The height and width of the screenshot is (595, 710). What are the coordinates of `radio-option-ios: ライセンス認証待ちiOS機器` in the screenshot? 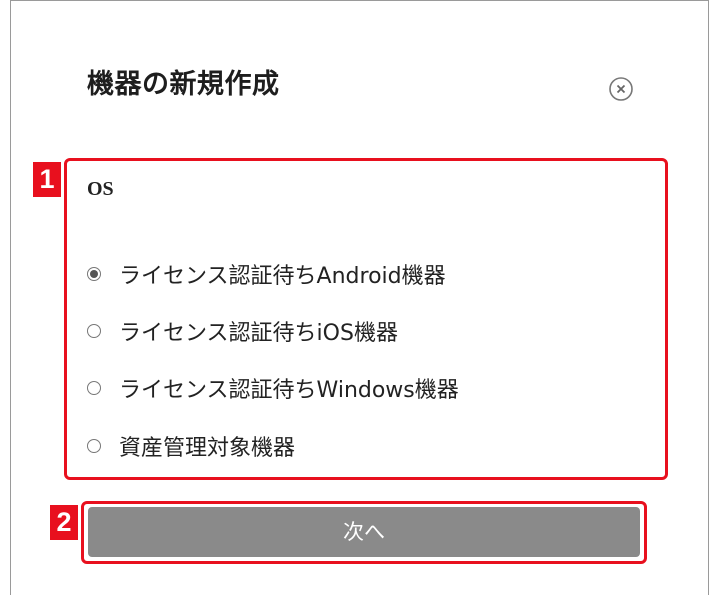 It's located at (242, 331).